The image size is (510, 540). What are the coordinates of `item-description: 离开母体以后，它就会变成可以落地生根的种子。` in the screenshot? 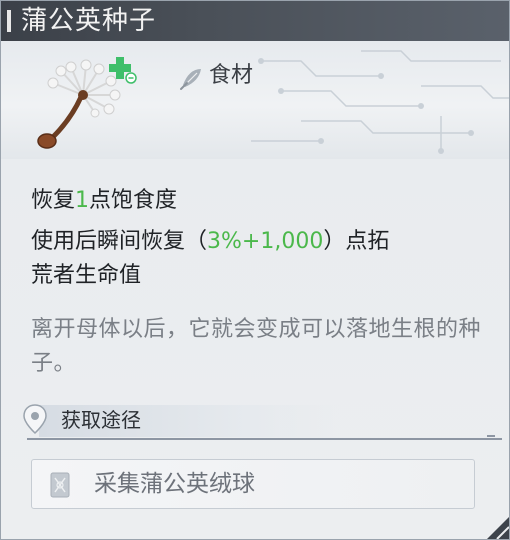 It's located at (256, 346).